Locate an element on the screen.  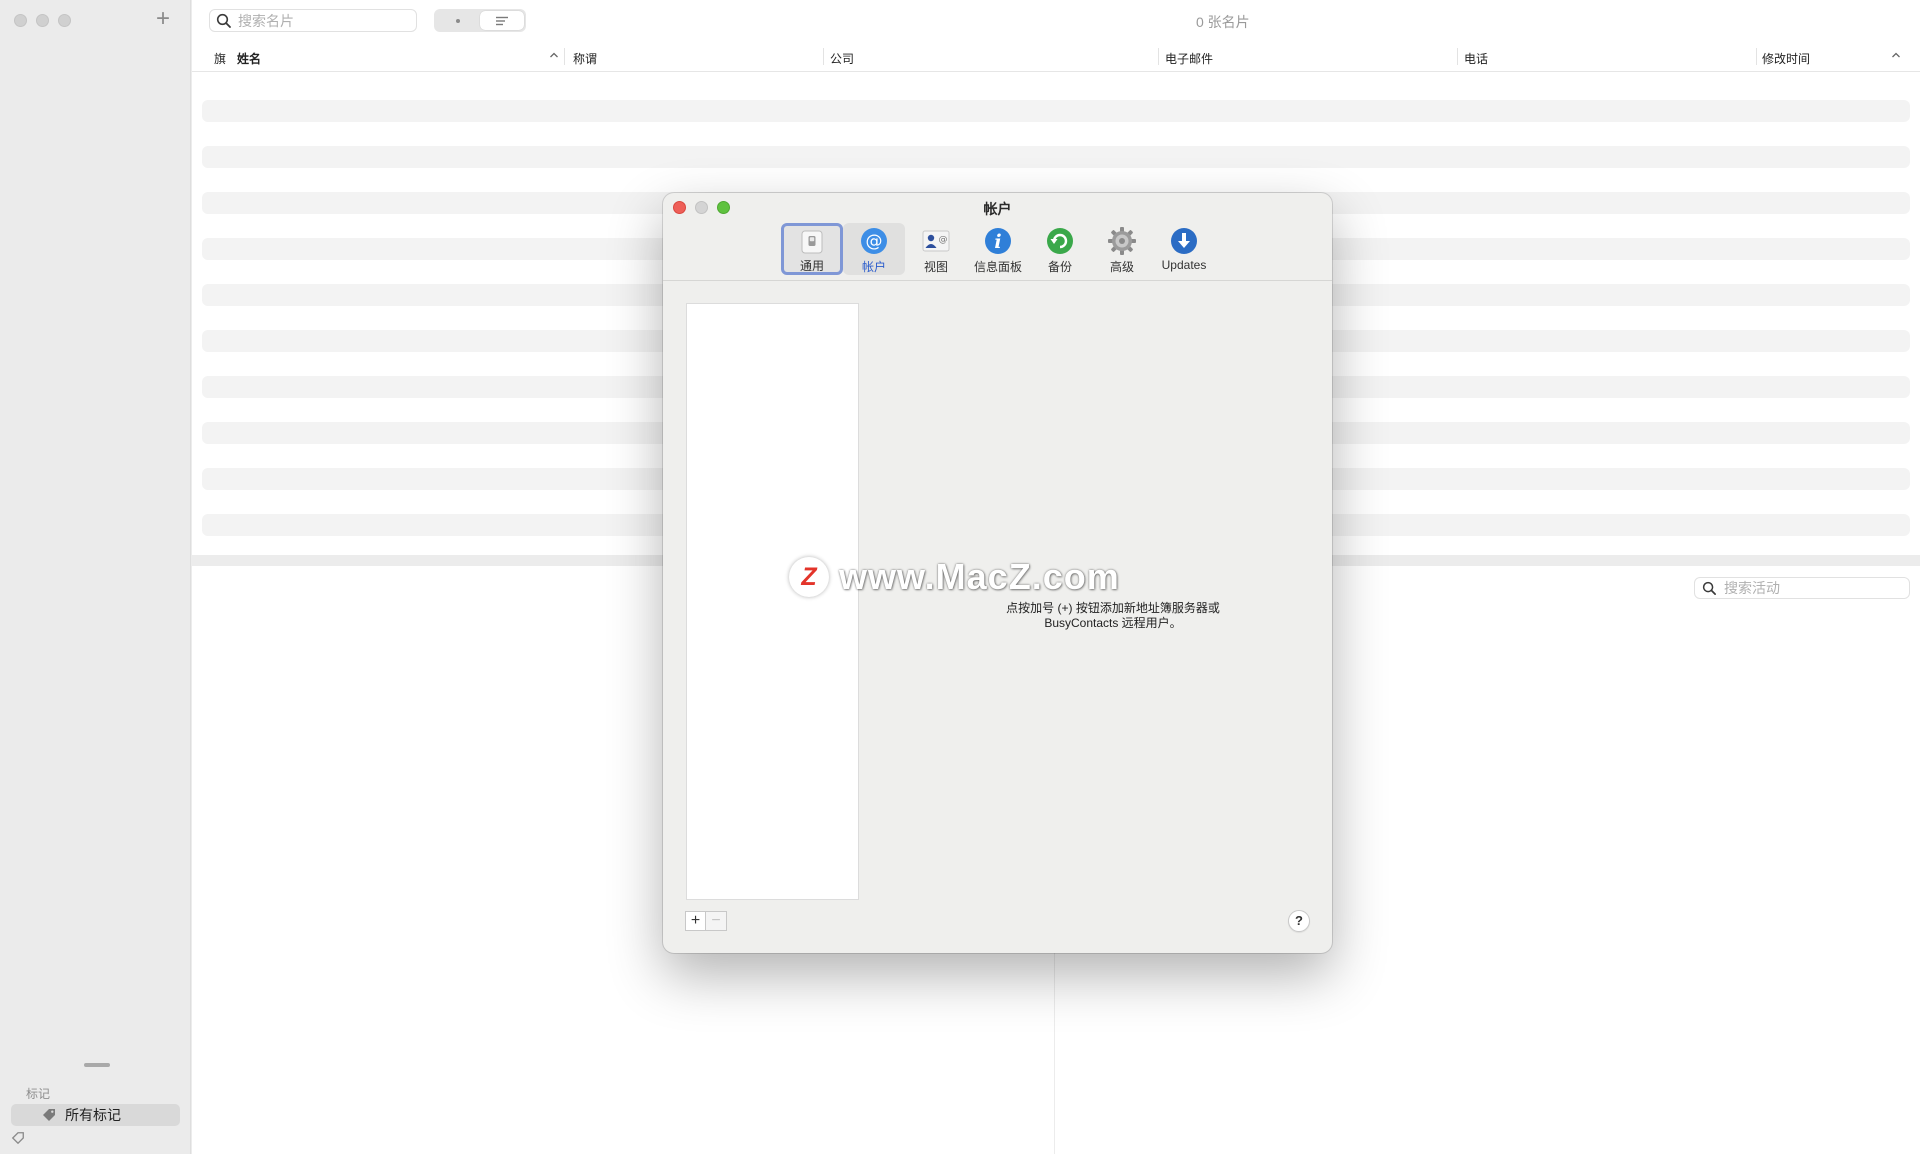
tab-updates: Updates is located at coordinates (1184, 249).